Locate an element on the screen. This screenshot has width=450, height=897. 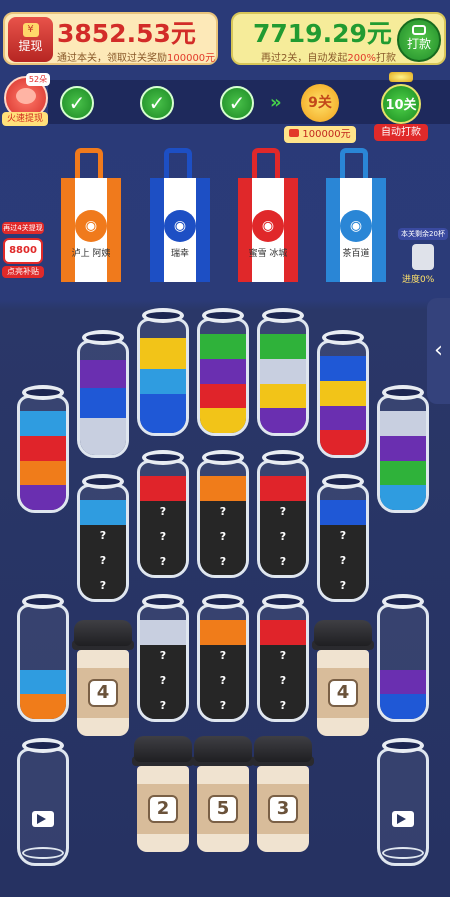
left-side-amount: 8800元 is located at coordinates (23, 258).